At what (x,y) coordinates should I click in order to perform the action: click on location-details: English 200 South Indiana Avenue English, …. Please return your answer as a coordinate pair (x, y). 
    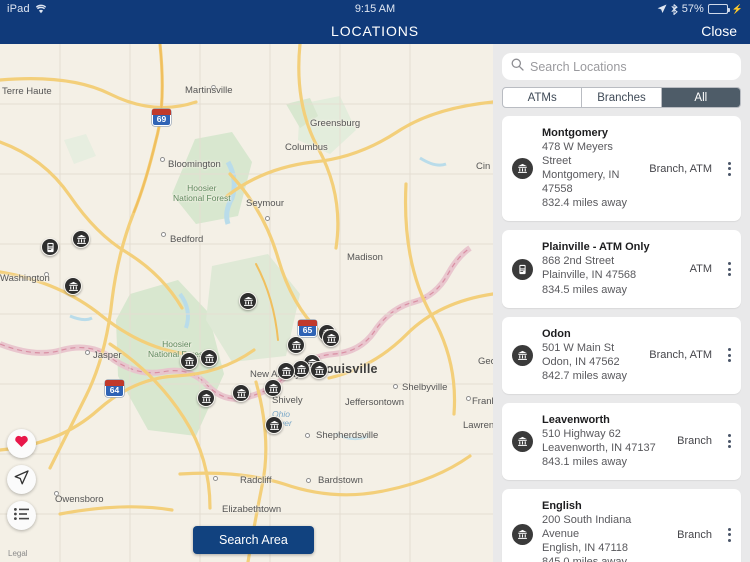
    Looking at the image, I should click on (603, 531).